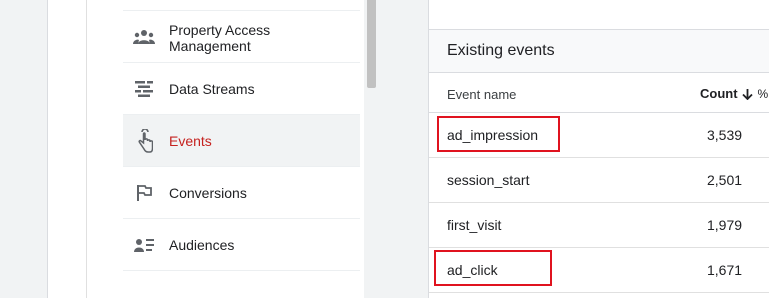  What do you see at coordinates (725, 270) in the screenshot?
I see `event-count: 1,671` at bounding box center [725, 270].